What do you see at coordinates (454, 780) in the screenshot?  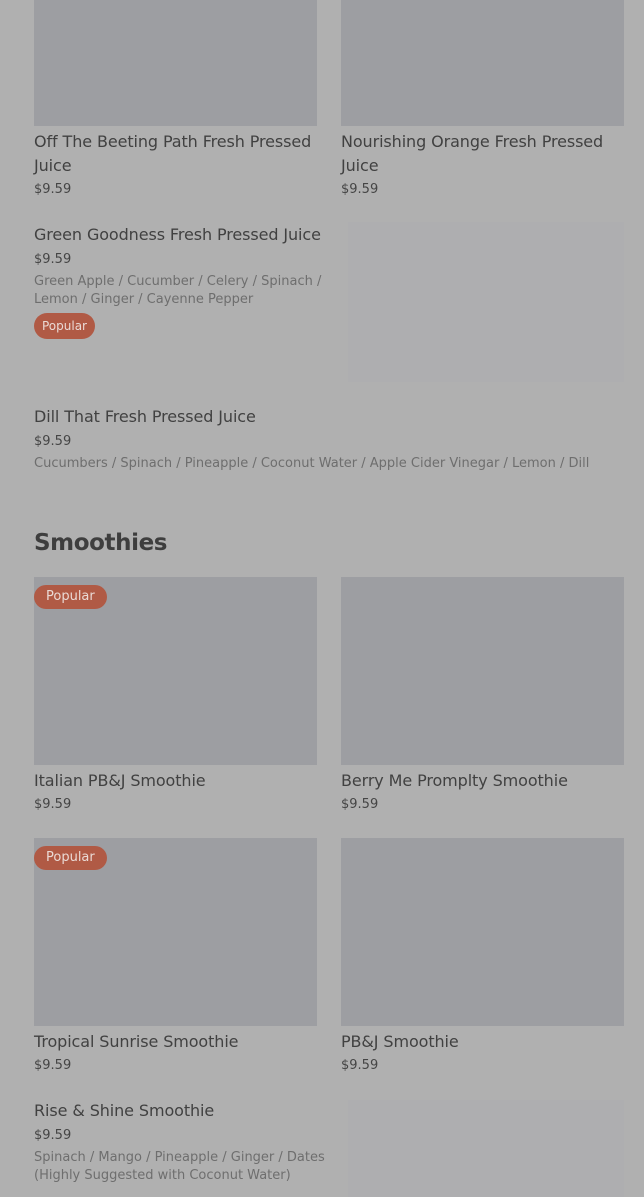 I see `item-title: Berry Me Promplty Smoothie` at bounding box center [454, 780].